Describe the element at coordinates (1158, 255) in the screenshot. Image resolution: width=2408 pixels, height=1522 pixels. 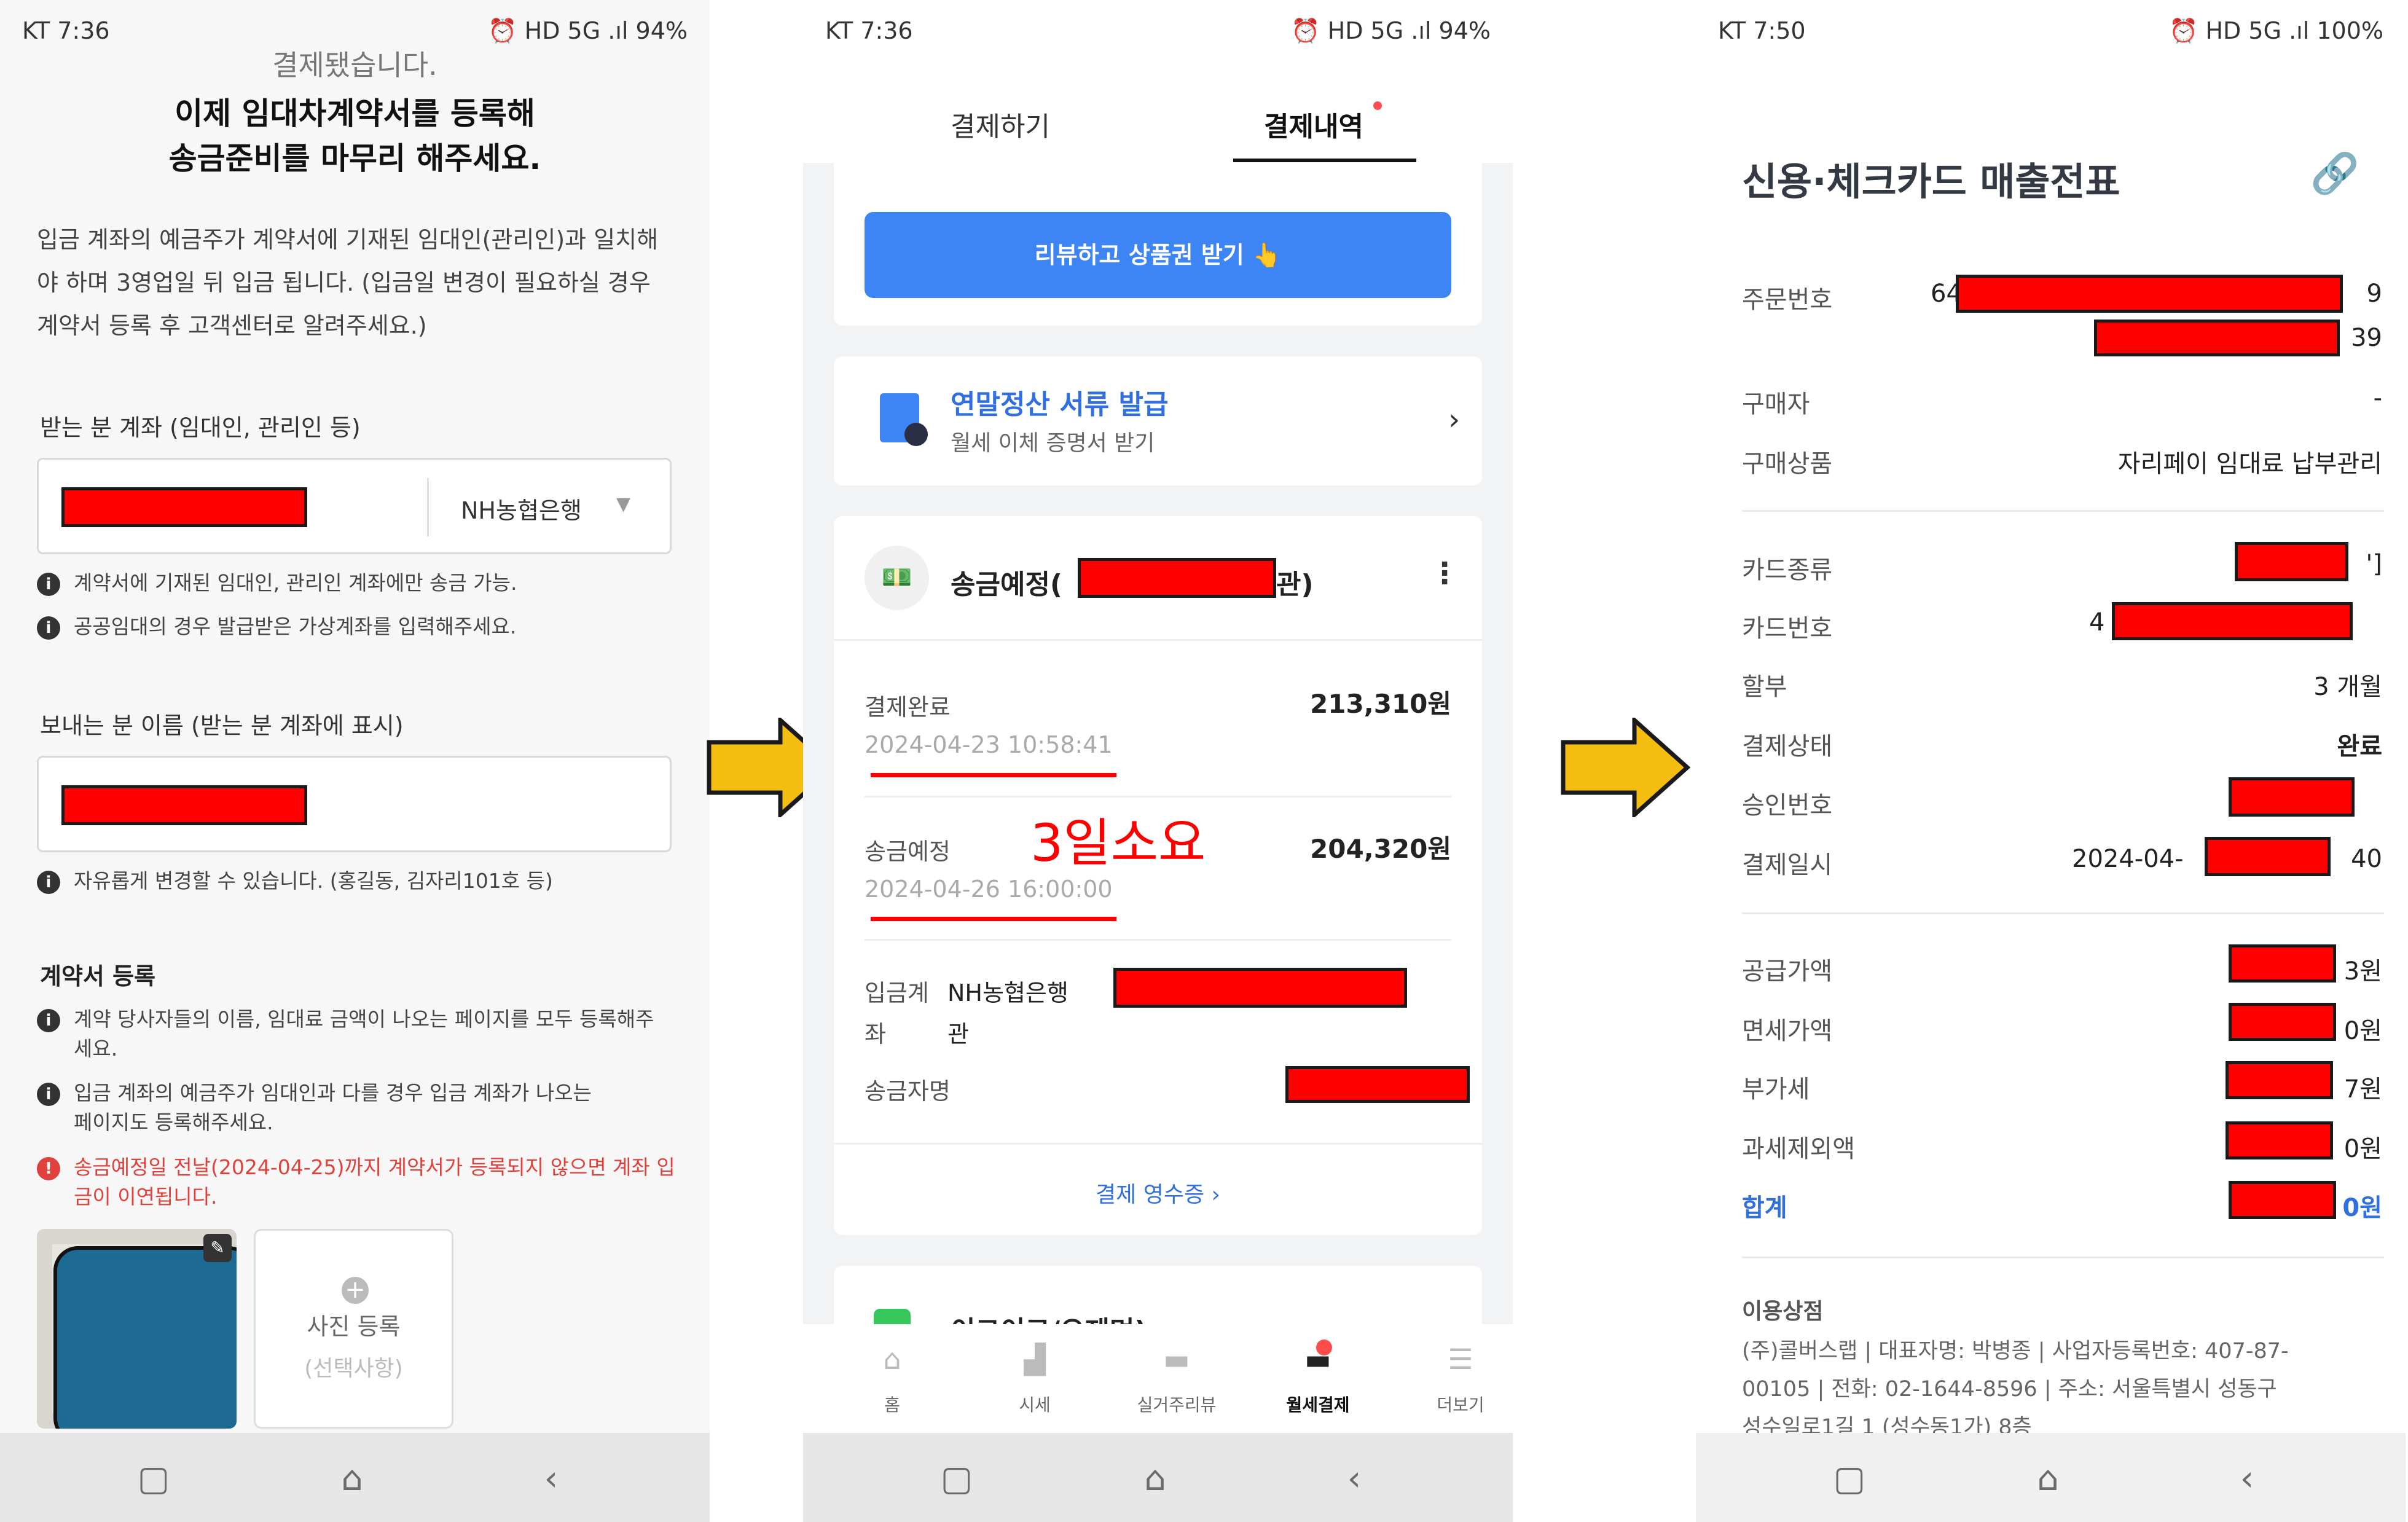
I see `review-button: 리뷰하고 상품권 받기 👆` at that location.